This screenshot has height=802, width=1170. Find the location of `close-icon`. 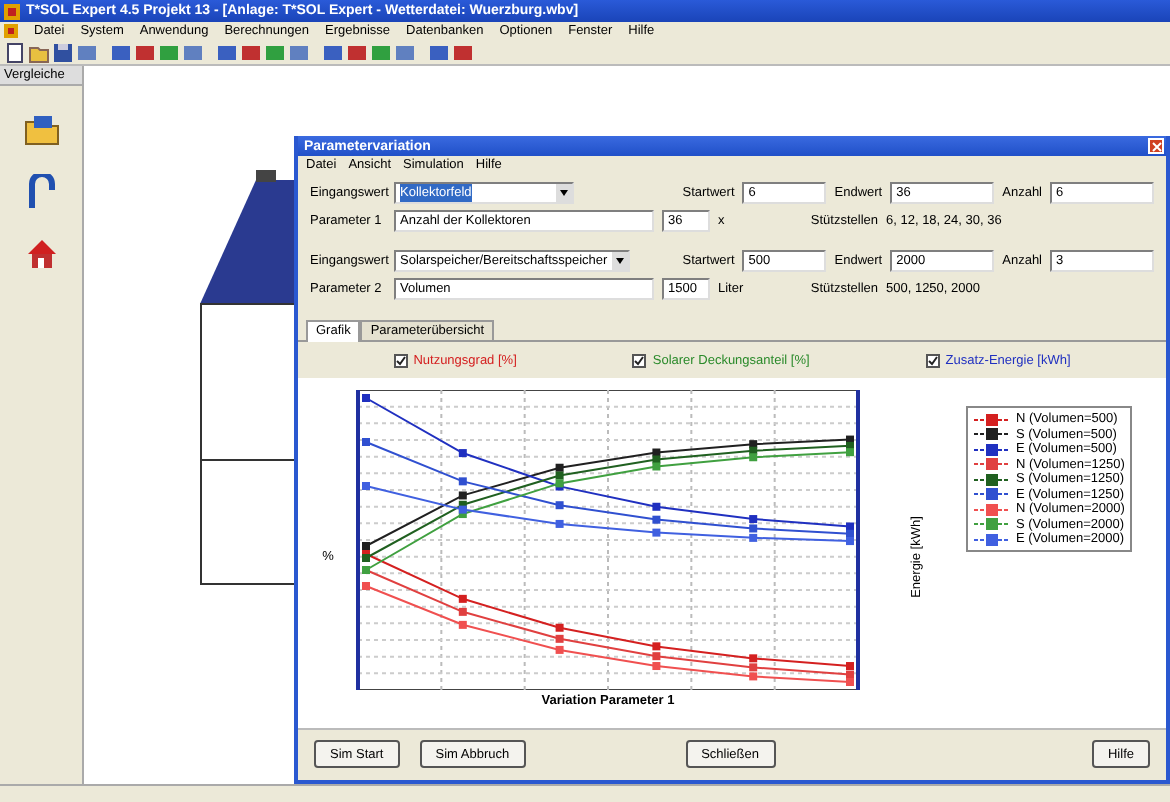

close-icon is located at coordinates (1156, 146).